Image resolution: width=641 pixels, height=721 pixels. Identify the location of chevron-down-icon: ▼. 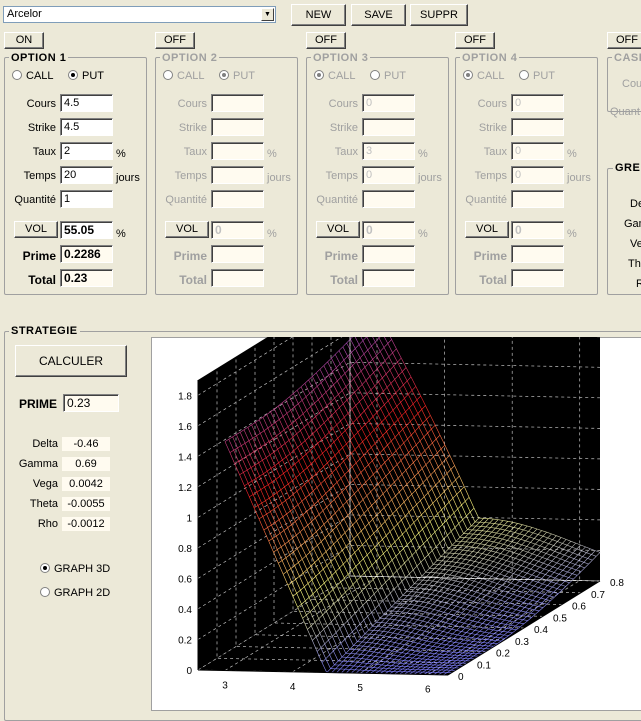
(267, 14).